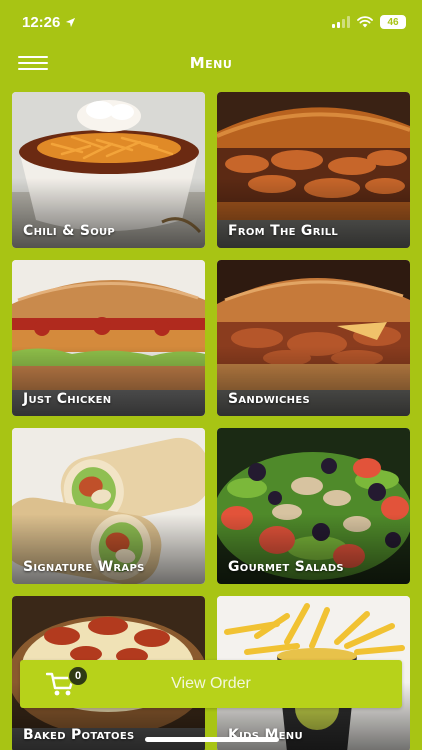  Describe the element at coordinates (283, 231) in the screenshot. I see `category-label: From The Grill` at that location.